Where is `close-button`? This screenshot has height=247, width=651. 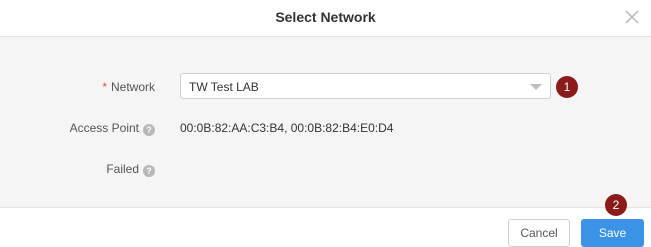 close-button is located at coordinates (632, 17).